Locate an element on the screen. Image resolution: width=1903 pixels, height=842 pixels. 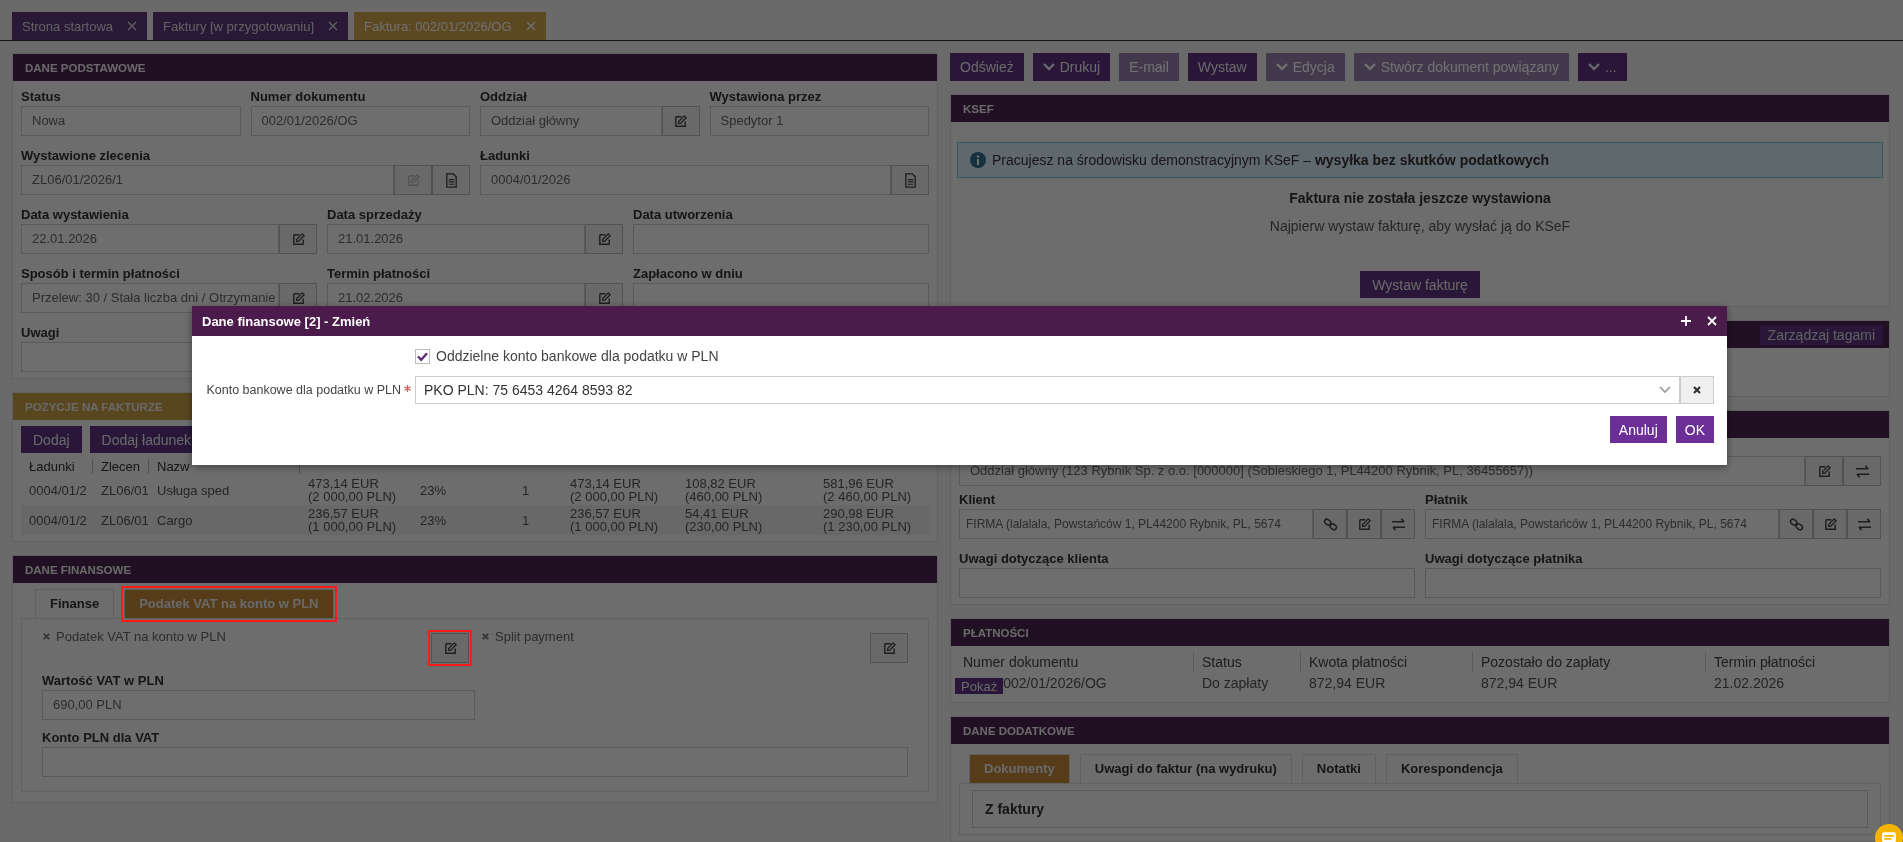
page-tab: Strona startowa is located at coordinates (80, 26).